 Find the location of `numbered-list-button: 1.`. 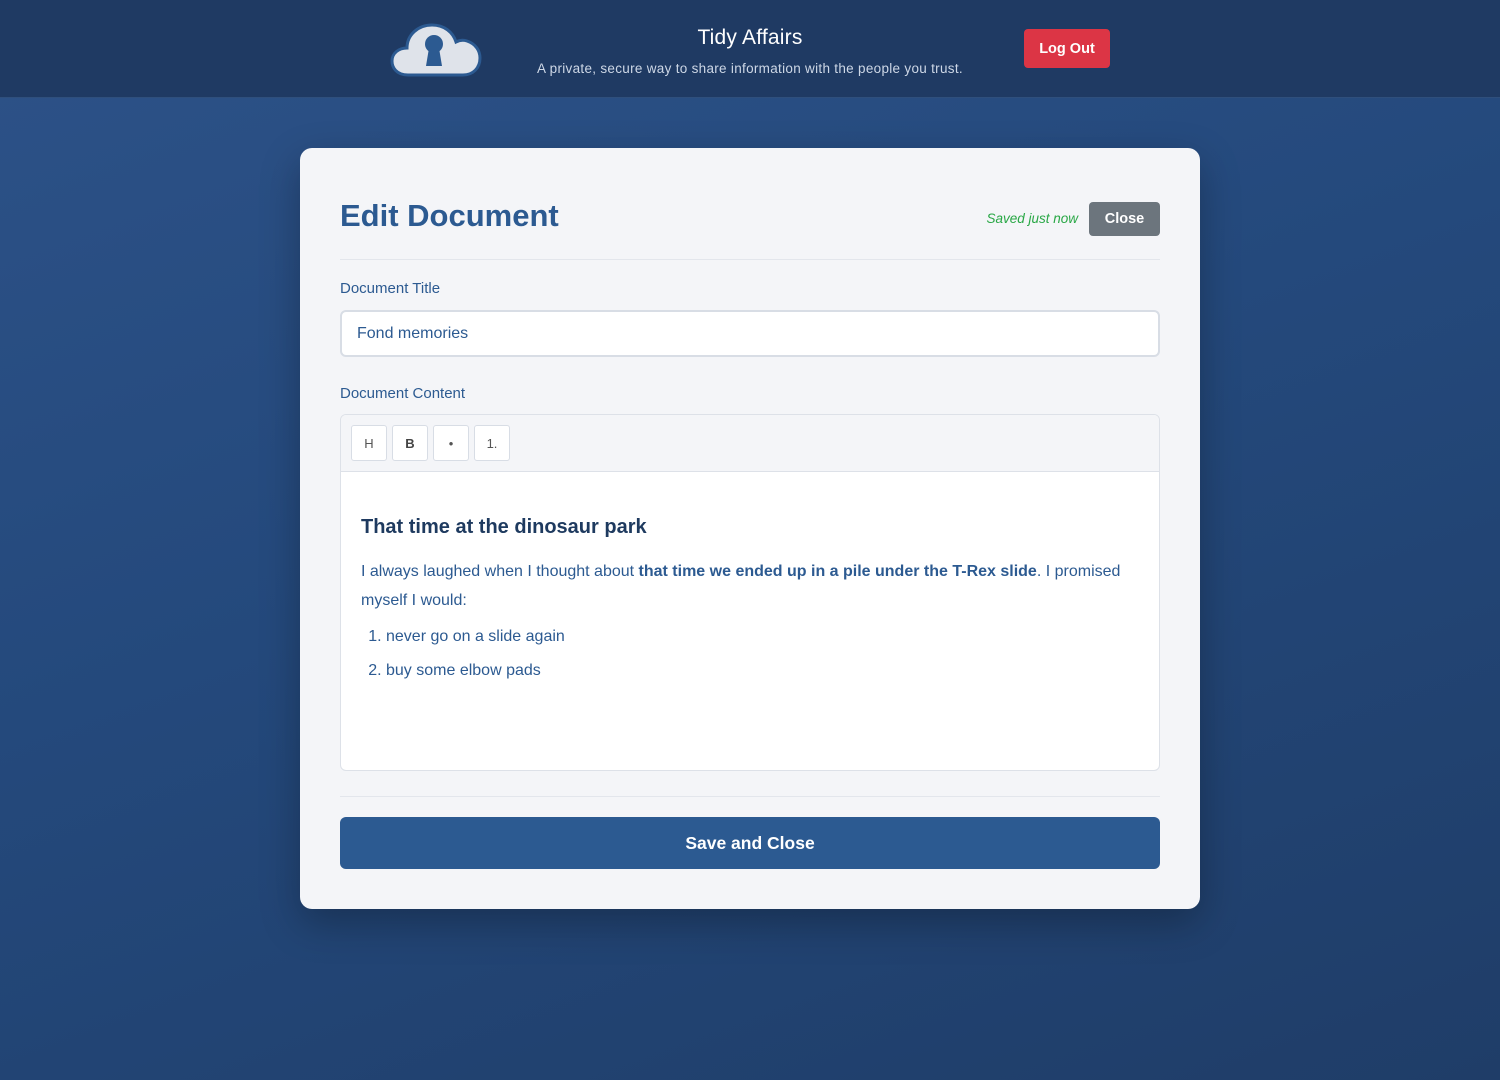

numbered-list-button: 1. is located at coordinates (492, 443).